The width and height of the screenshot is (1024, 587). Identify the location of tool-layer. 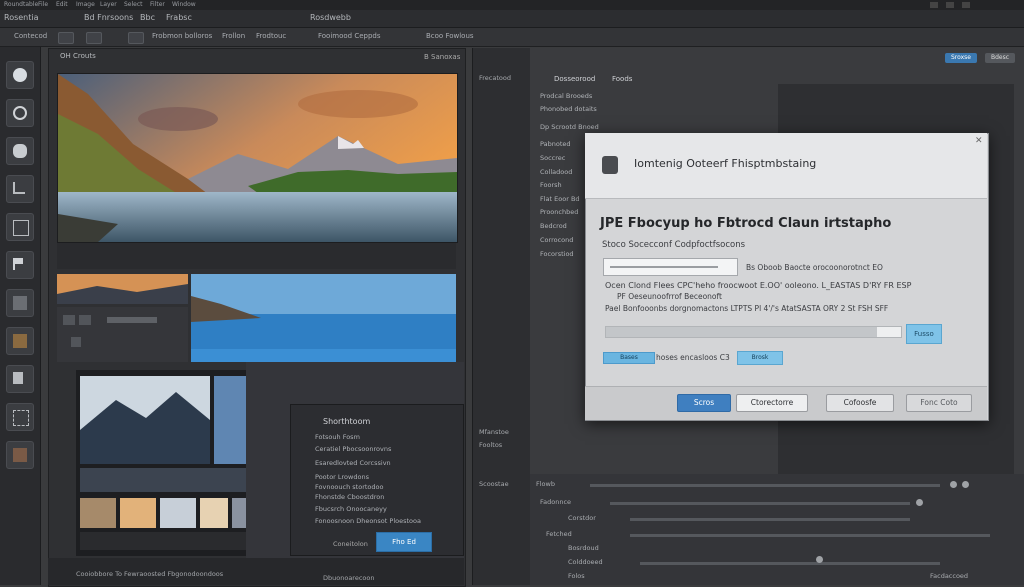
(20, 303).